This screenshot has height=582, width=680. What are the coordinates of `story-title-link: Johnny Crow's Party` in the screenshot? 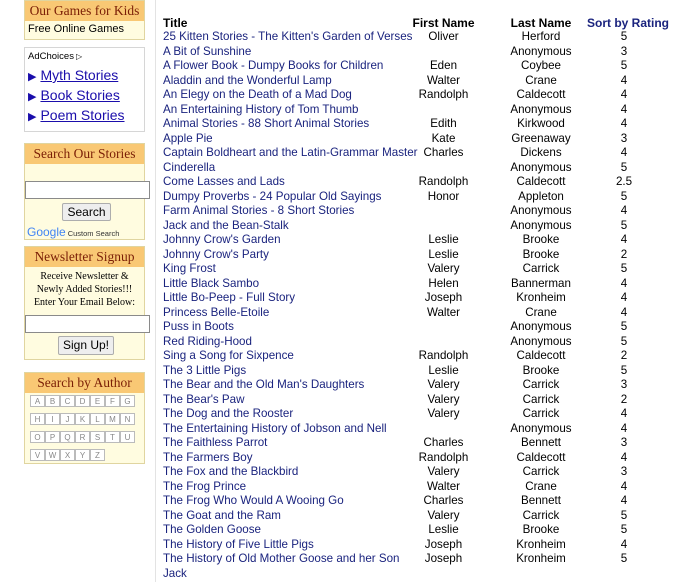 It's located at (216, 255).